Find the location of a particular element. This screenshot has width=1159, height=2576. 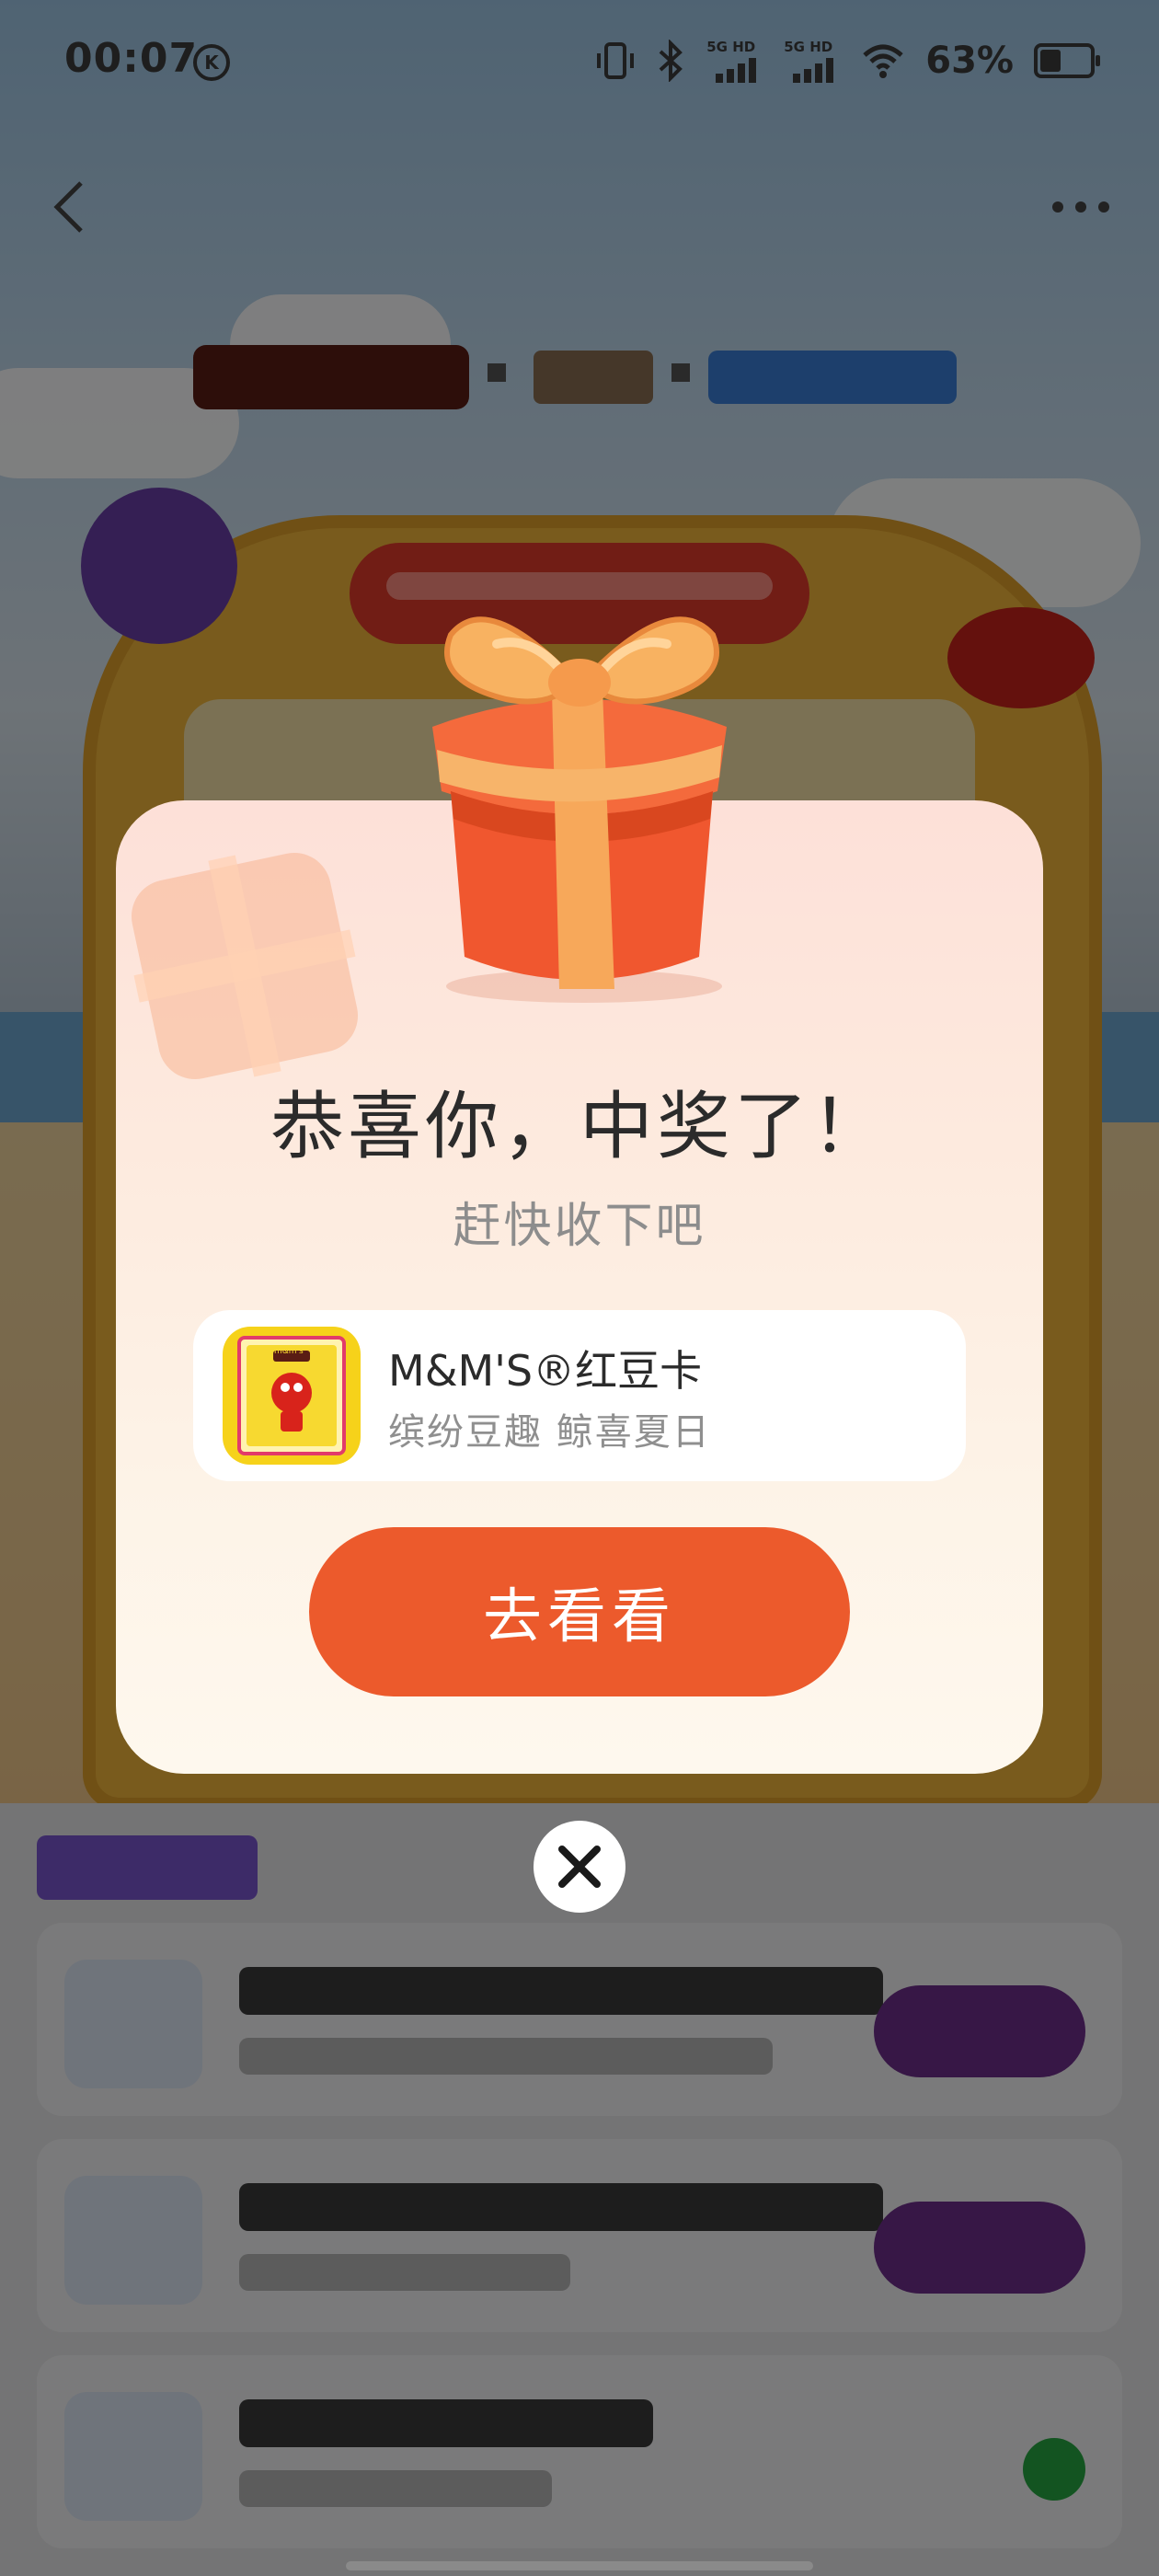

bluetooth-icon is located at coordinates (671, 61).